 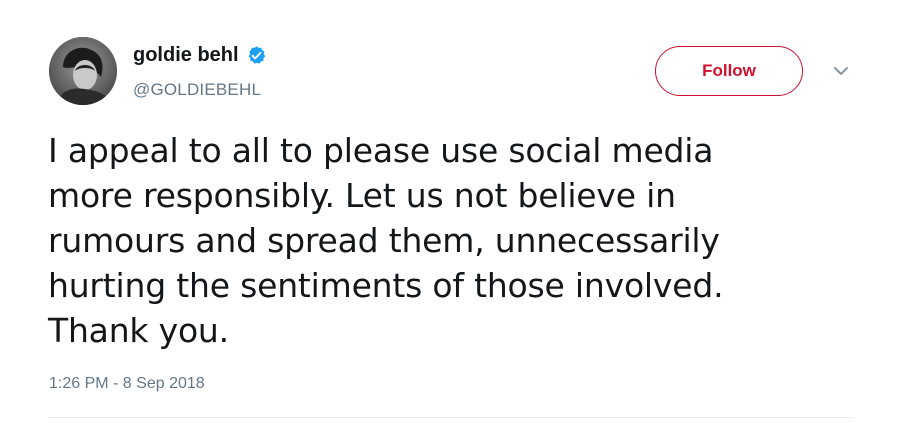 I want to click on verified-badge-icon, so click(x=256, y=55).